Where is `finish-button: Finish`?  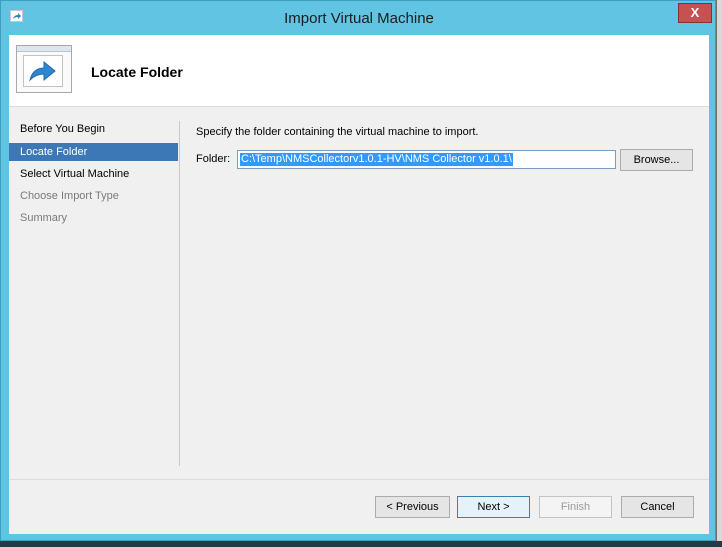 finish-button: Finish is located at coordinates (575, 507).